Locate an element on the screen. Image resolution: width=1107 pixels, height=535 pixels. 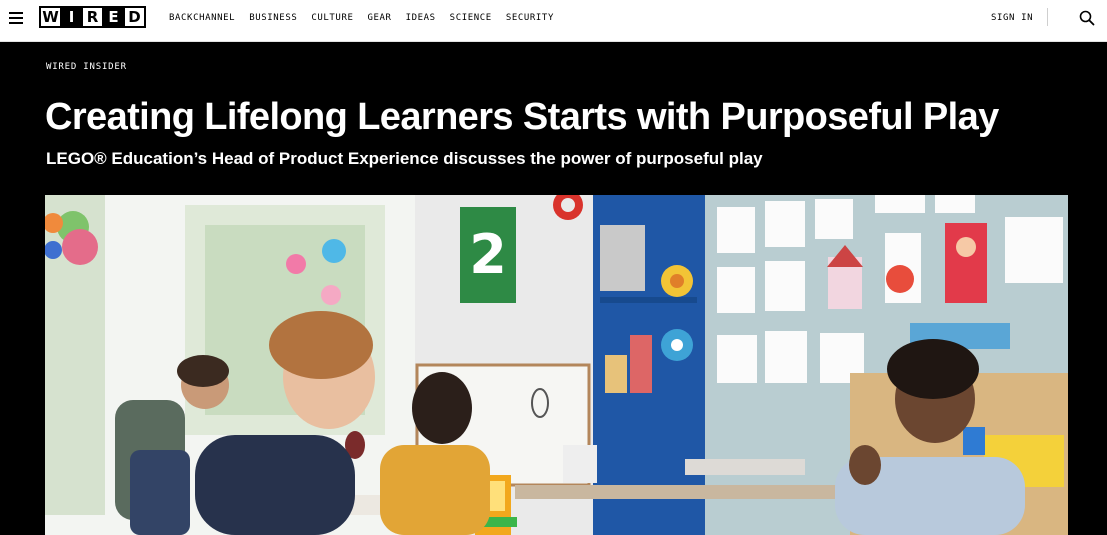
nav-link-gear: GEAR is located at coordinates (380, 18).